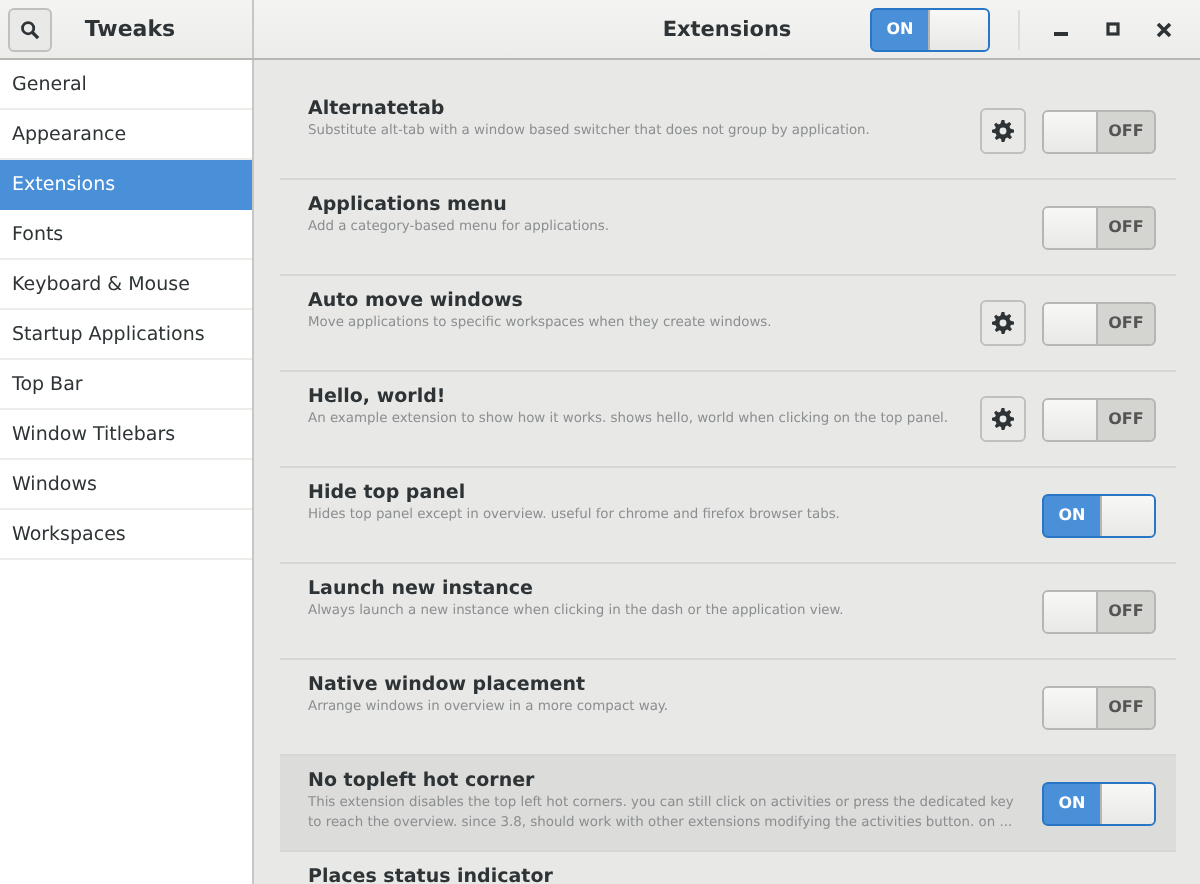 The width and height of the screenshot is (1200, 884). I want to click on extension-name: No topleft hot corner, so click(422, 781).